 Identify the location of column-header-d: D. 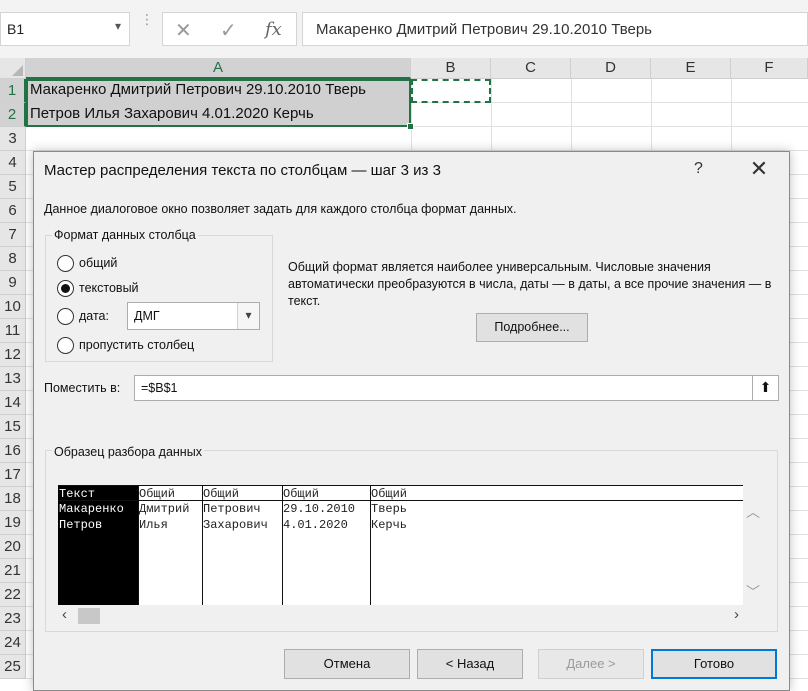
(611, 68).